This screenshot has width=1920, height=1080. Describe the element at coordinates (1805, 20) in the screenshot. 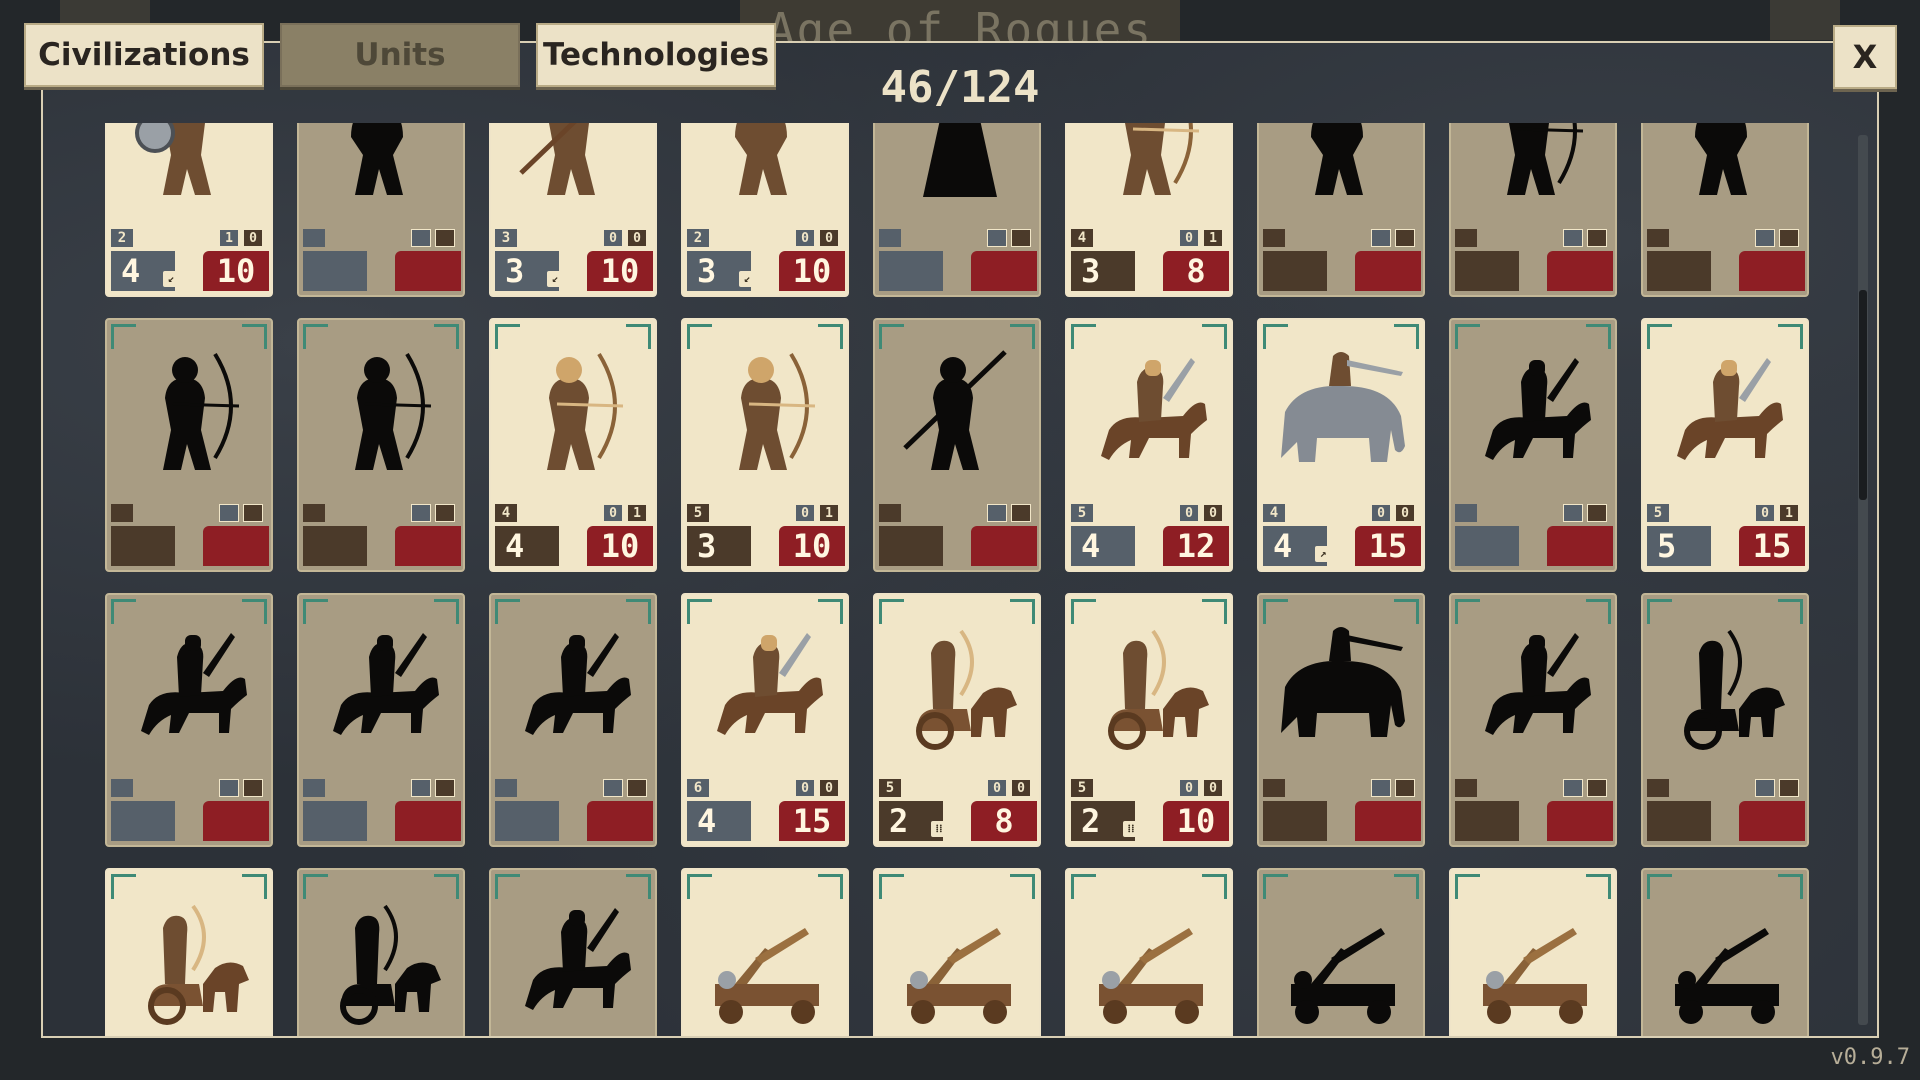

I see `background-block-right` at that location.